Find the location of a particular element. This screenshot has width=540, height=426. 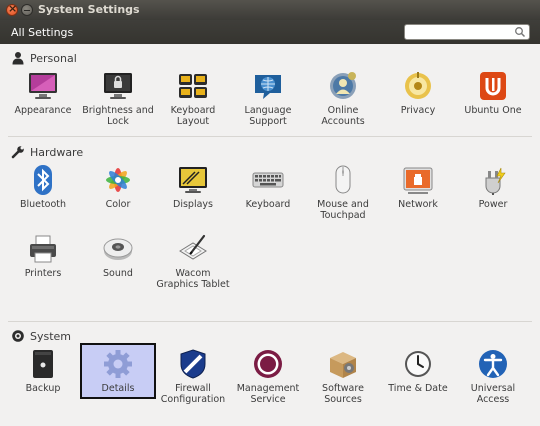

keyboard-icon is located at coordinates (268, 180).